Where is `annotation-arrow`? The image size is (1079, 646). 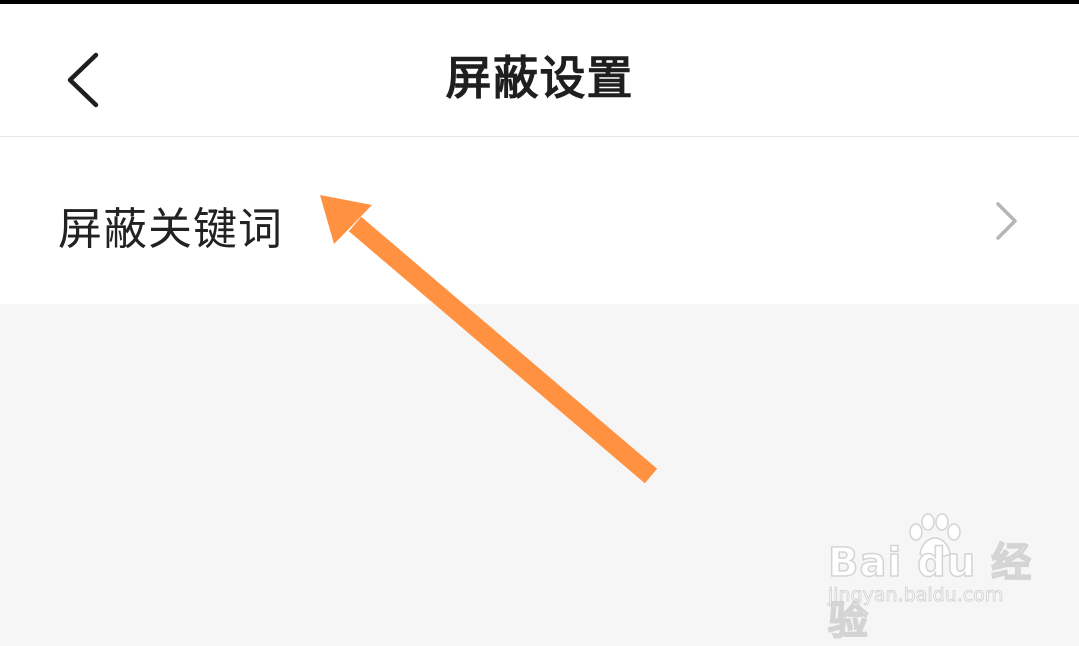 annotation-arrow is located at coordinates (489, 339).